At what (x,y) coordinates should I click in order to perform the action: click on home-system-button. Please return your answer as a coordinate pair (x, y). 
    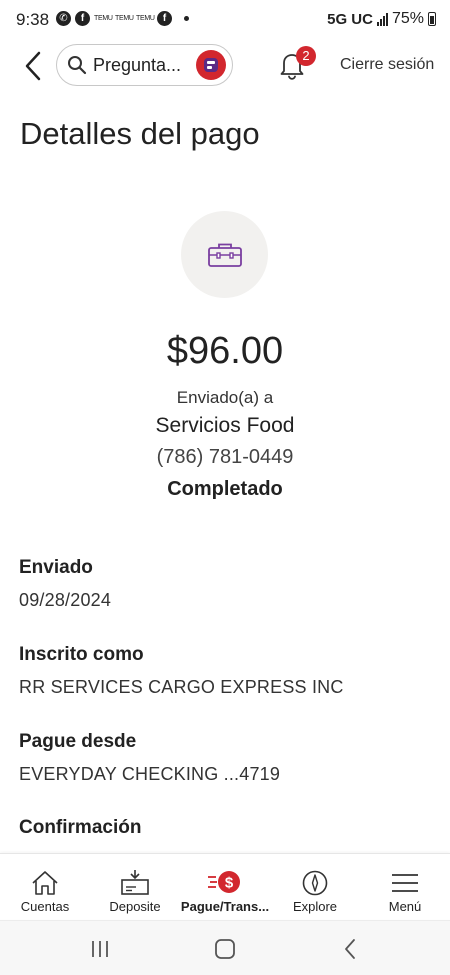
    Looking at the image, I should click on (225, 949).